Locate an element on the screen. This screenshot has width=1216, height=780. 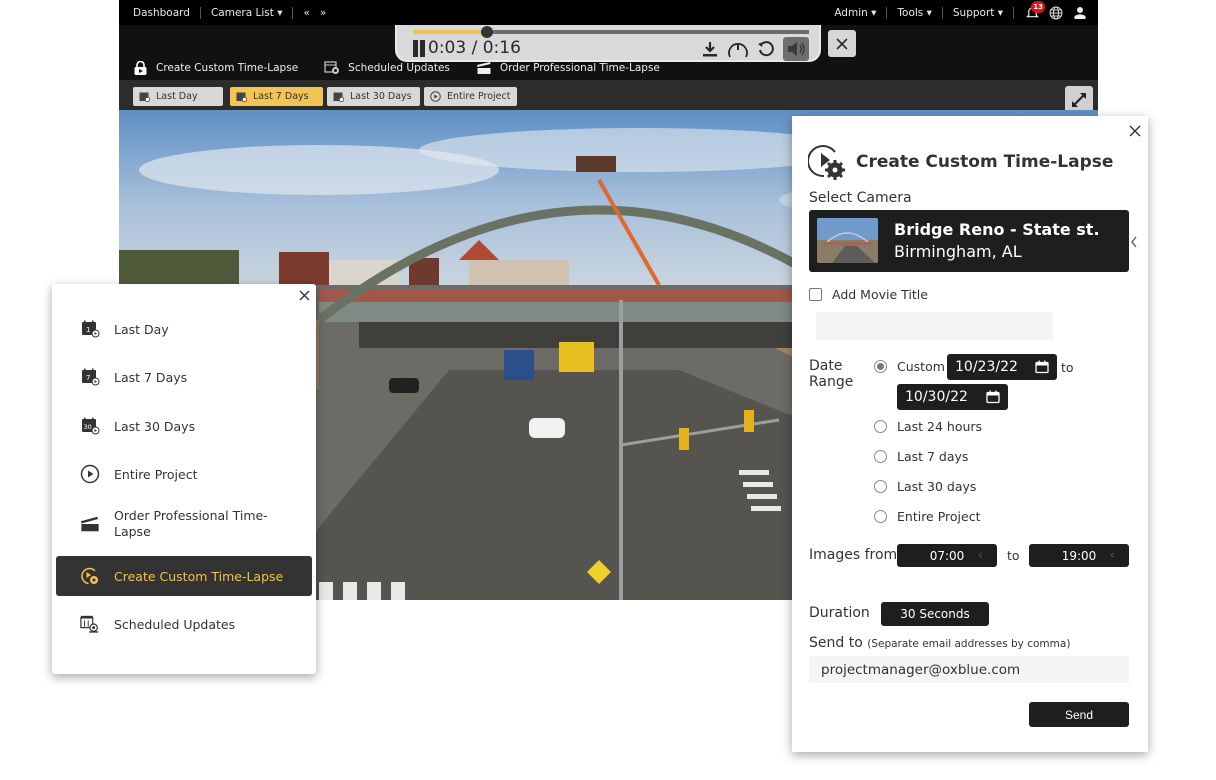
toolbar-create-custom-timelapse: Create Custom Time-Lapse is located at coordinates (216, 67).